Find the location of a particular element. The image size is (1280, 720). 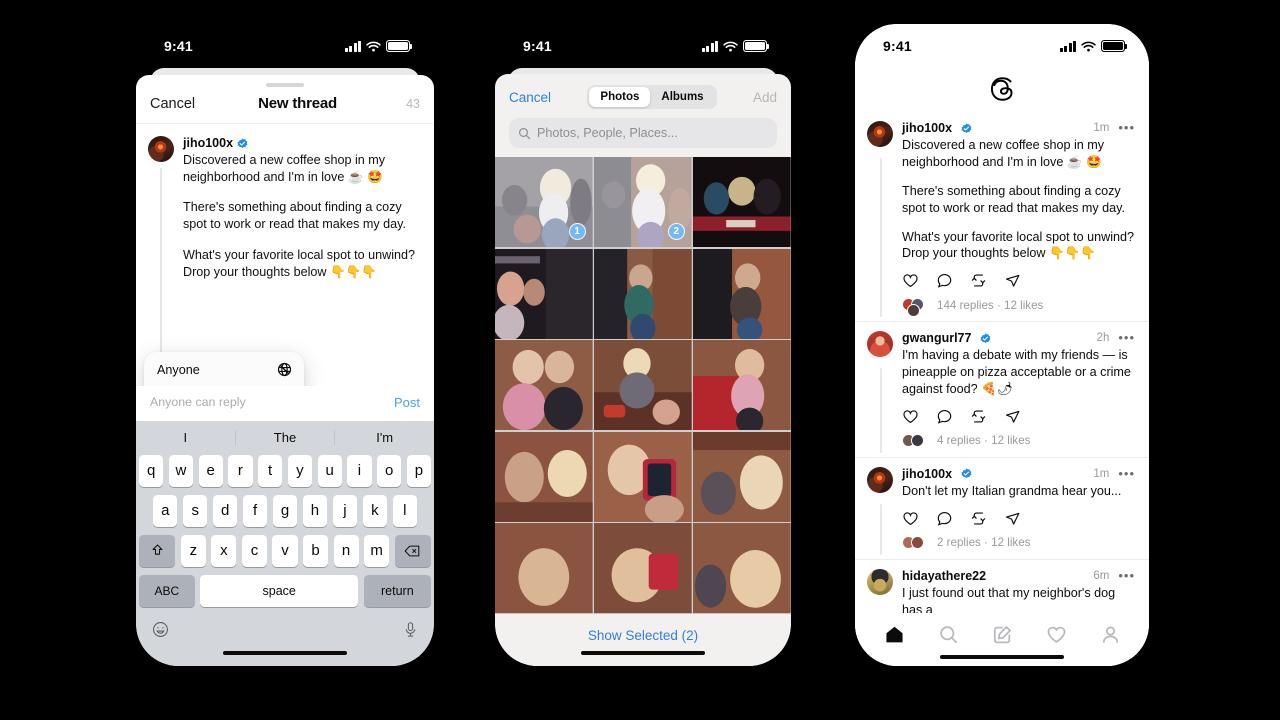

photo-grid: 1 2 is located at coordinates (643, 385).